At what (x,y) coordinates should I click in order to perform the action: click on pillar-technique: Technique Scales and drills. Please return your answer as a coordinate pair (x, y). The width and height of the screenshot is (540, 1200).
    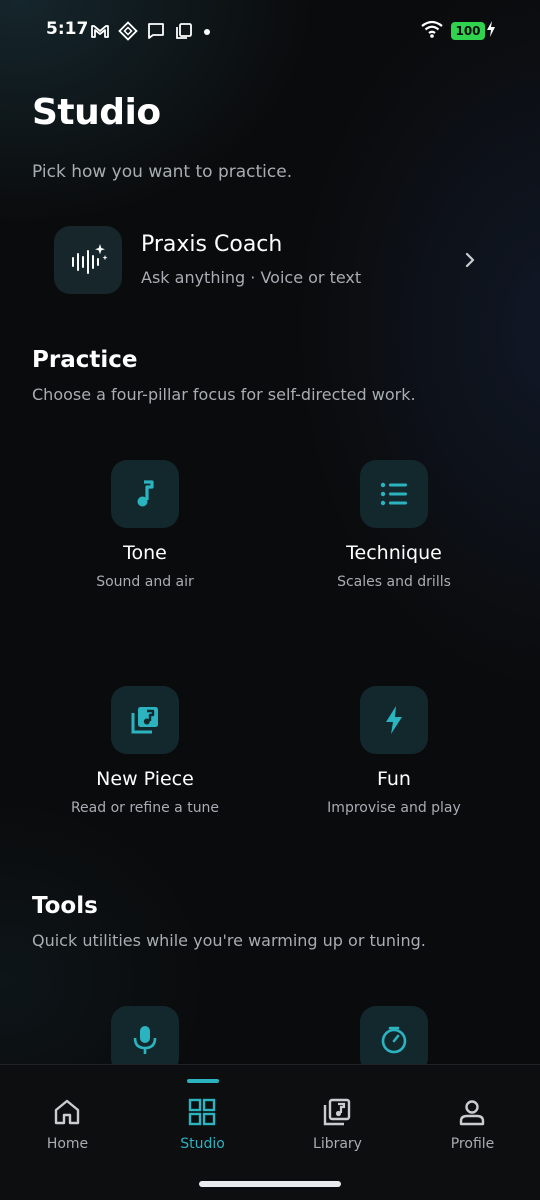
    Looking at the image, I should click on (394, 550).